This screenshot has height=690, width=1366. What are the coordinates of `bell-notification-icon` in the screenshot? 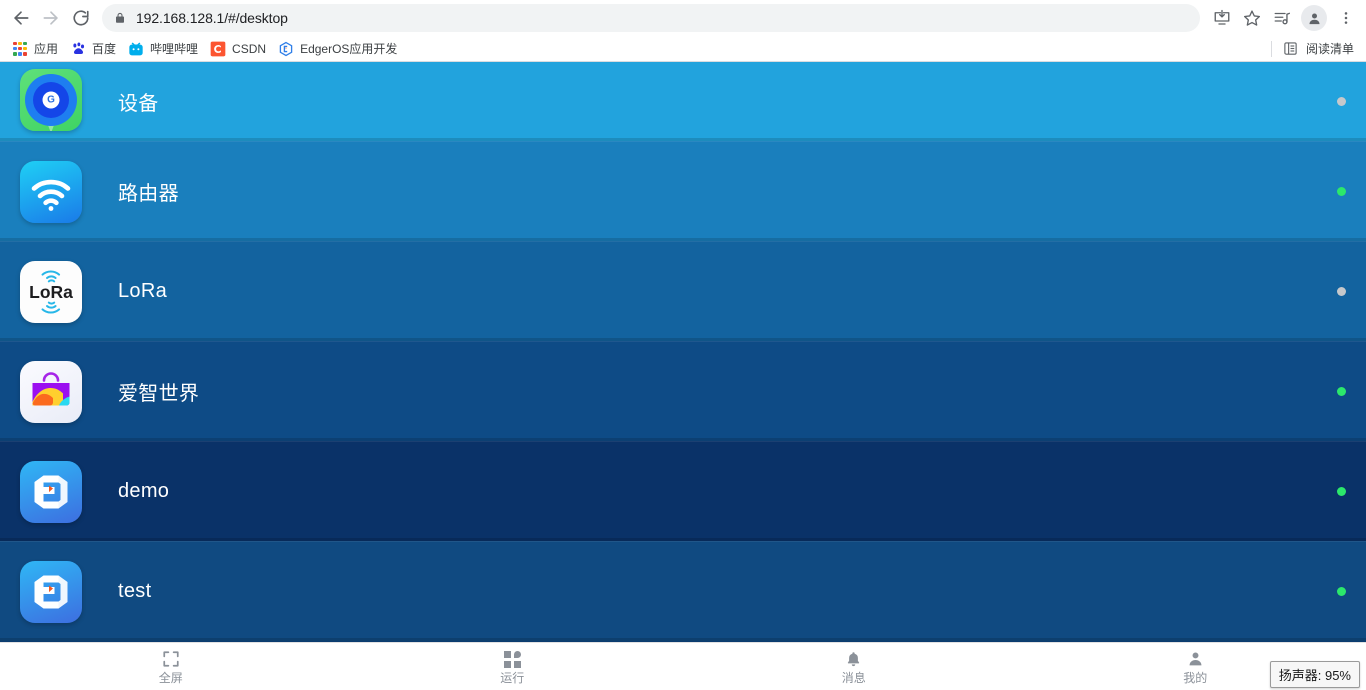 It's located at (853, 659).